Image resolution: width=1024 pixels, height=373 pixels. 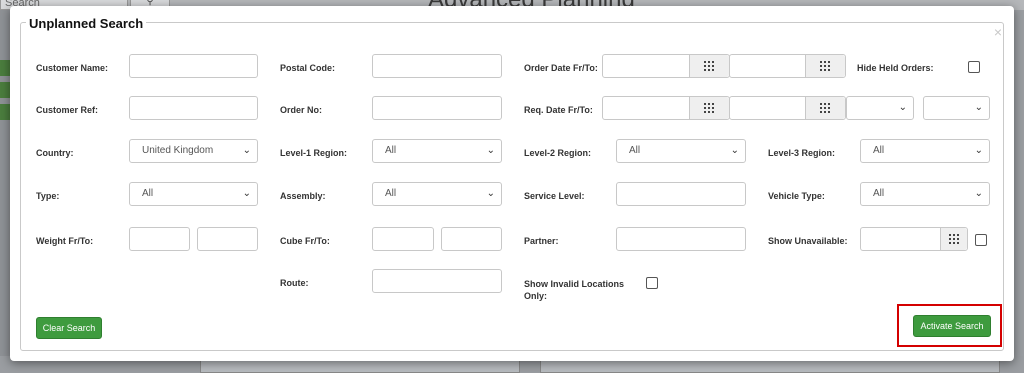 What do you see at coordinates (48, 196) in the screenshot?
I see `type-label: Type:` at bounding box center [48, 196].